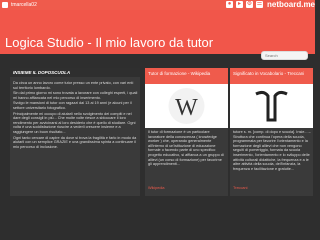 This screenshot has width=320, height=240. I want to click on gear-icon: ⚙, so click(249, 4).